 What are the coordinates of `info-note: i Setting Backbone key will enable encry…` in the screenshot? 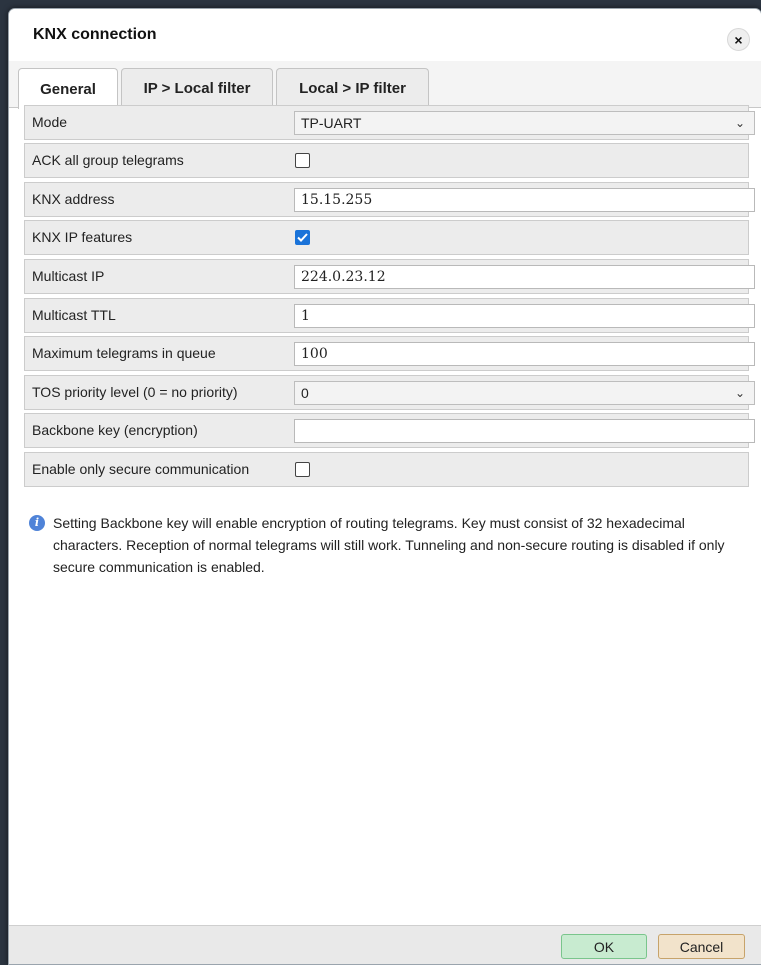 It's located at (385, 545).